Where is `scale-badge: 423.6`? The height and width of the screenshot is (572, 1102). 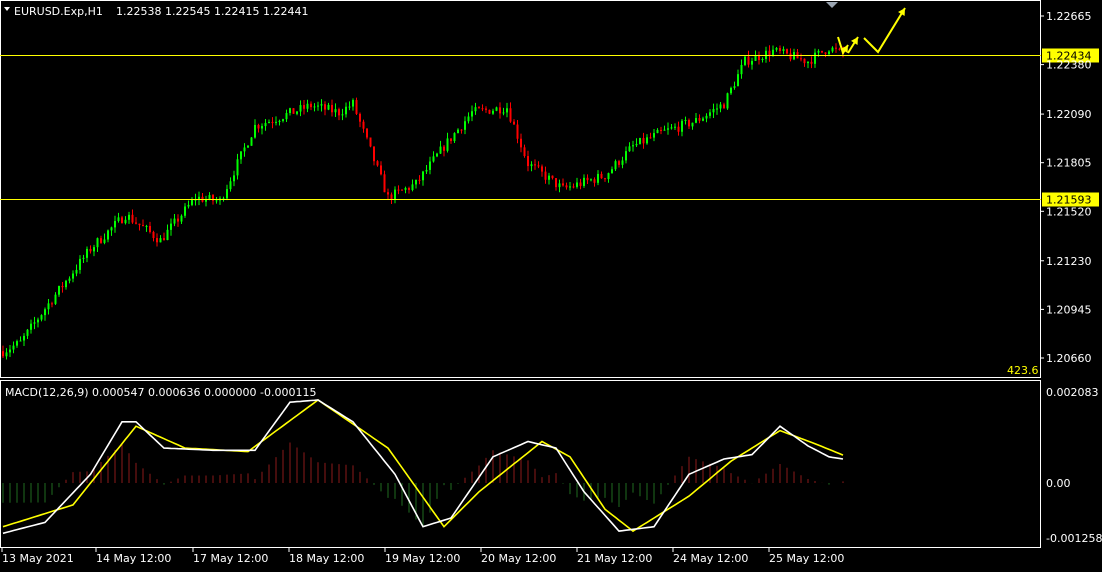 scale-badge: 423.6 is located at coordinates (1023, 370).